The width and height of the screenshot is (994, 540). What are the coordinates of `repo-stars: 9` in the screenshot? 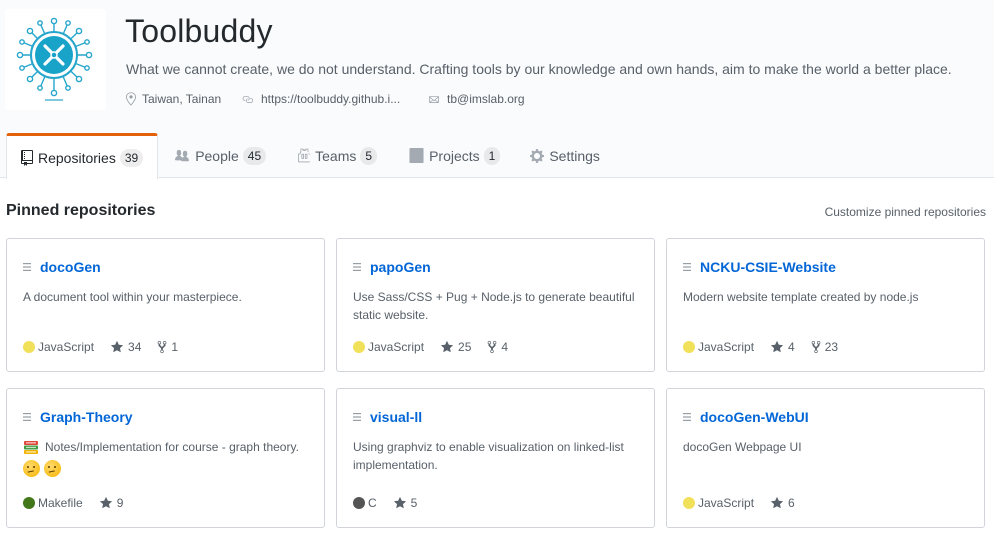 It's located at (111, 503).